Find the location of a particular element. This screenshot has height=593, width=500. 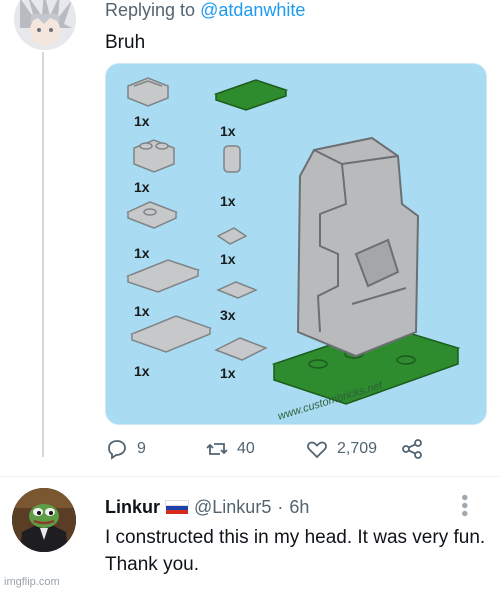

brick-head-round is located at coordinates (232, 159).